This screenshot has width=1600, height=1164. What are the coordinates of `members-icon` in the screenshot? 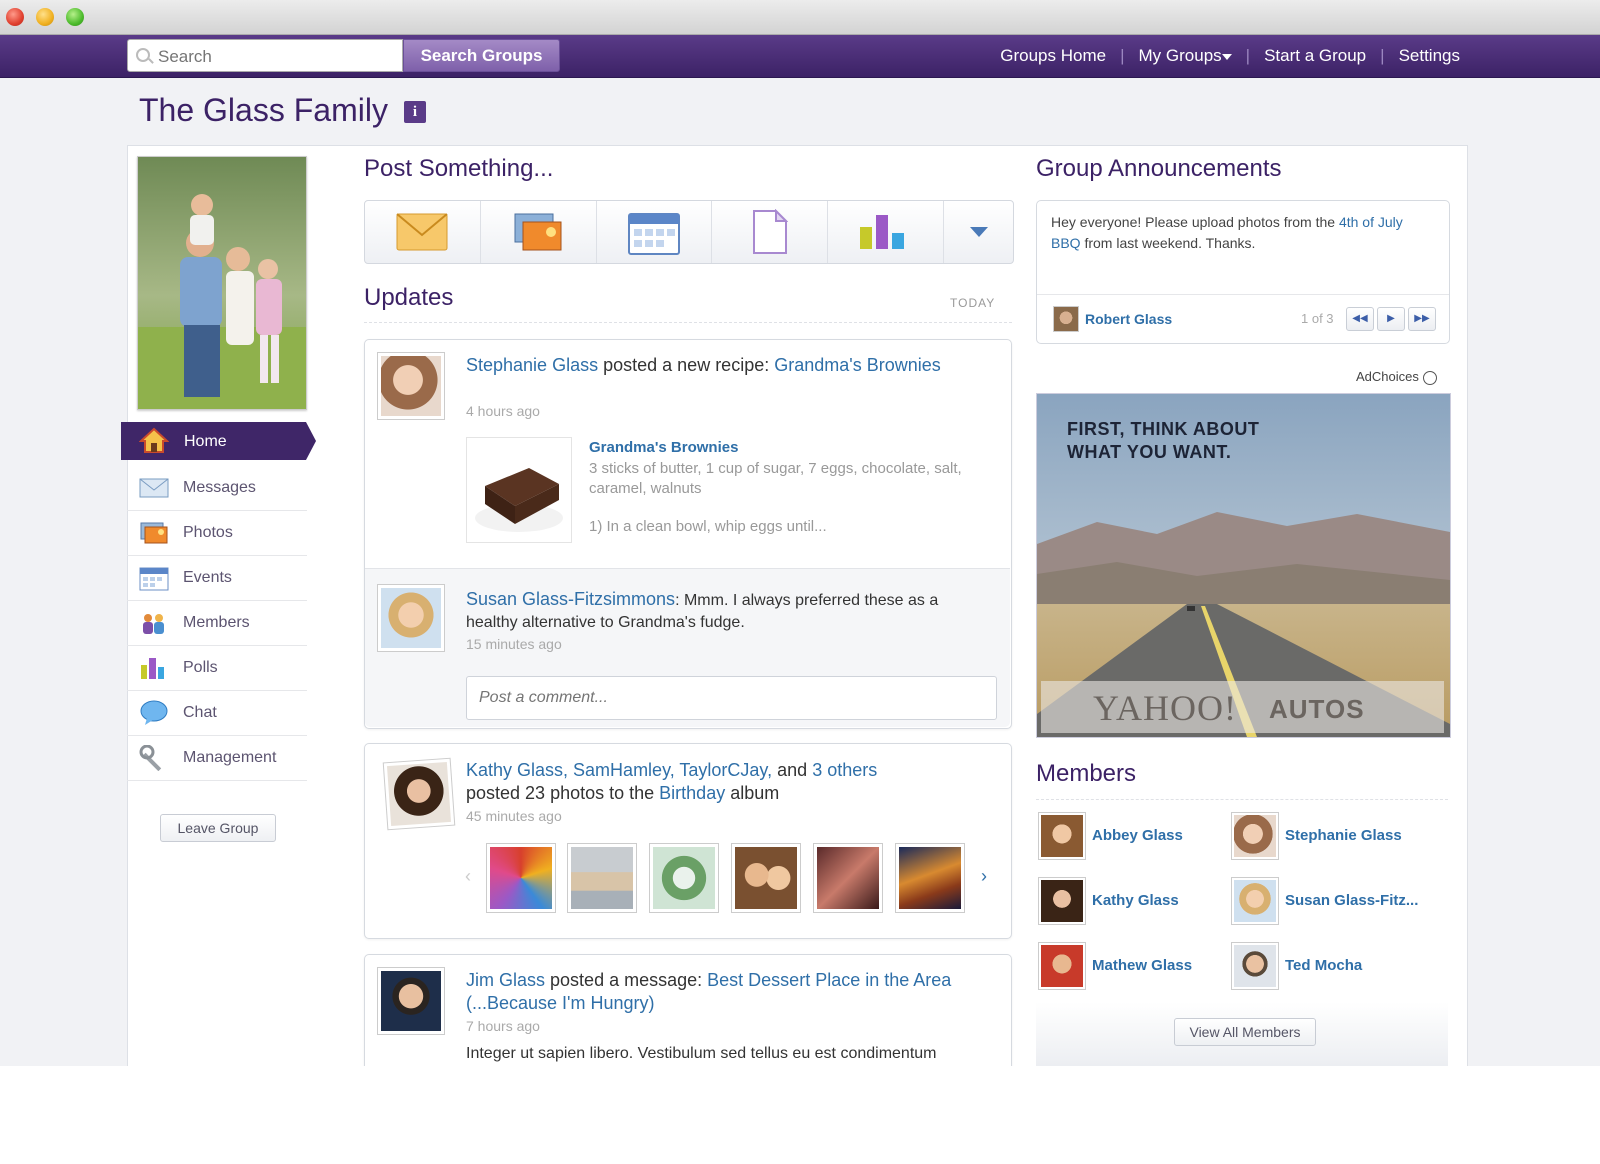 It's located at (153, 624).